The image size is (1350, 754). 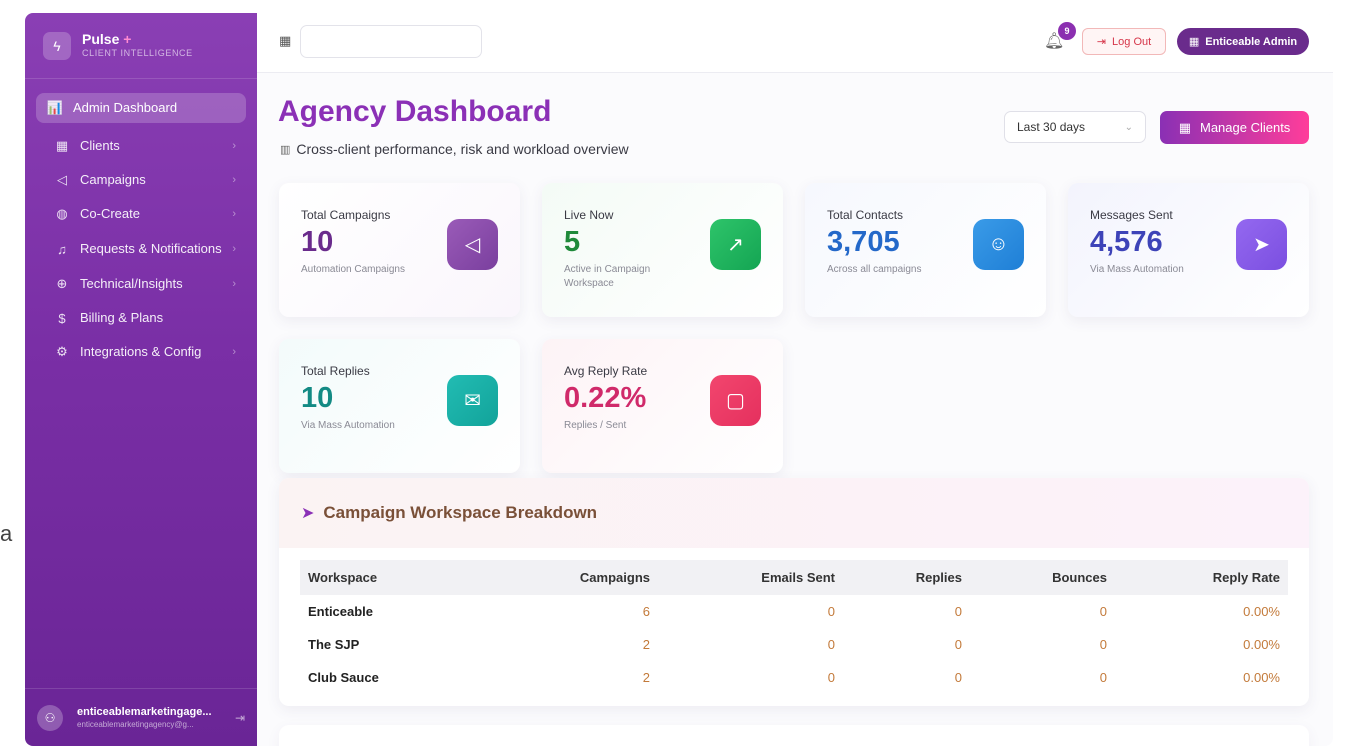 What do you see at coordinates (353, 269) in the screenshot?
I see `stat-caption: Automation Campaigns` at bounding box center [353, 269].